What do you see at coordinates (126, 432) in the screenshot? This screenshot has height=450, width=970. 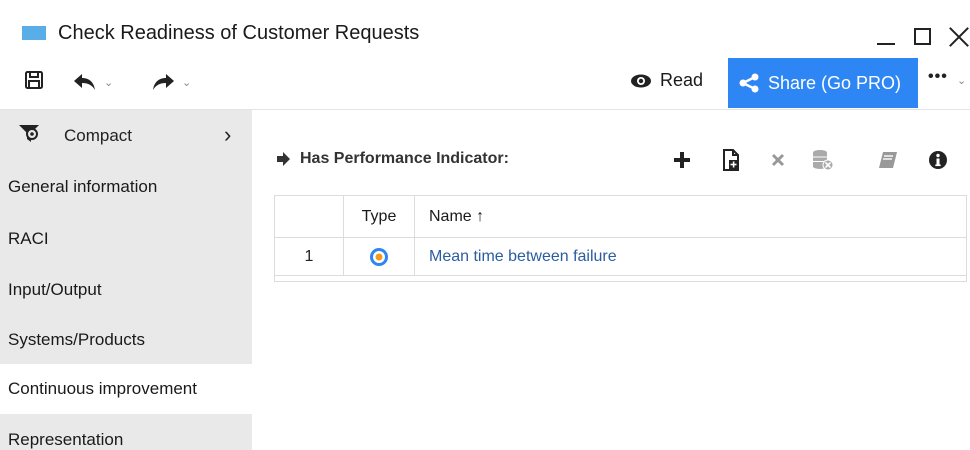 I see `sidebar-item-representation: Representation` at bounding box center [126, 432].